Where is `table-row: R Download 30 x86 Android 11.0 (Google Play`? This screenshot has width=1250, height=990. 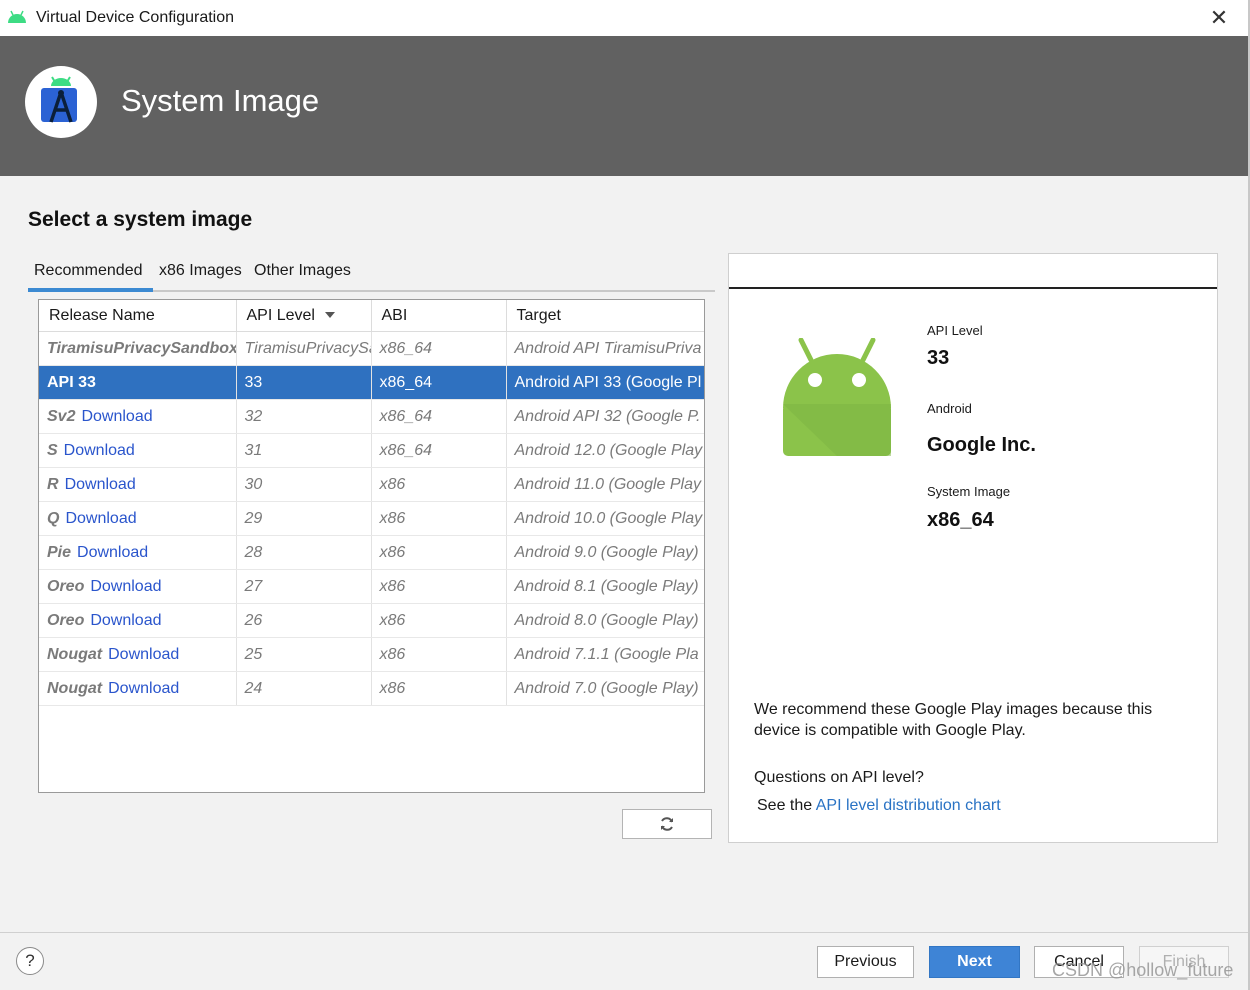 table-row: R Download 30 x86 Android 11.0 (Google Play is located at coordinates (371, 484).